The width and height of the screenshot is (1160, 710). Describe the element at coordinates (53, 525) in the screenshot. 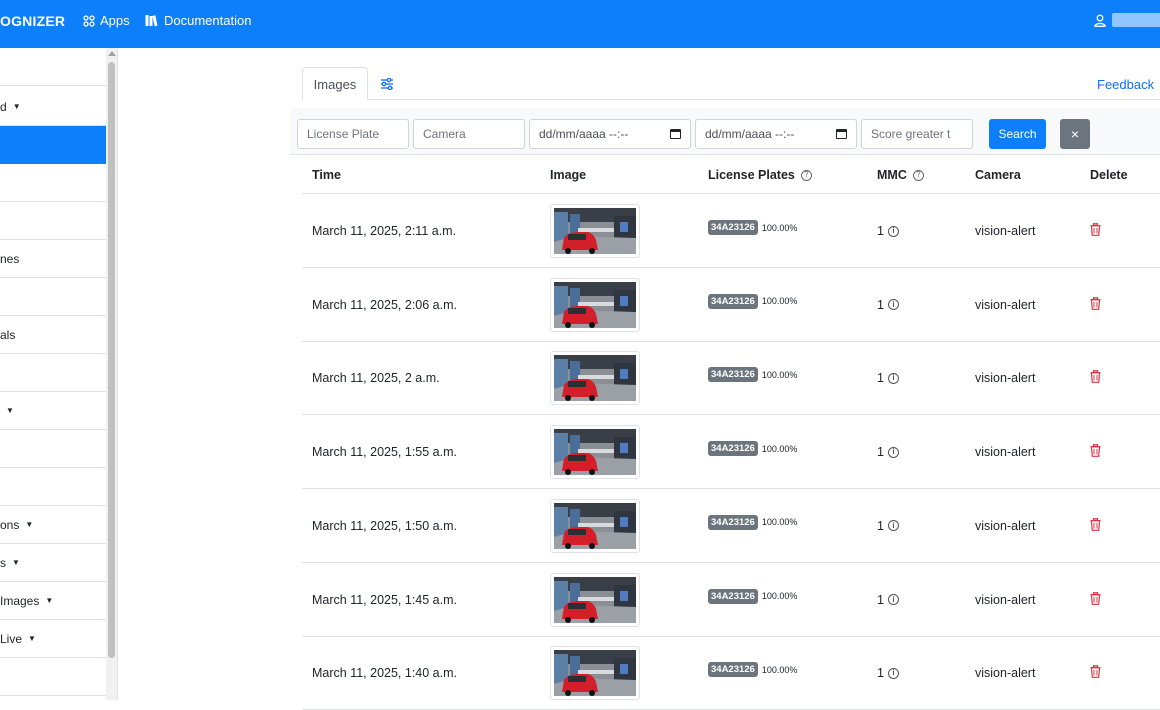

I see `sidebar-item: ons ▼` at that location.